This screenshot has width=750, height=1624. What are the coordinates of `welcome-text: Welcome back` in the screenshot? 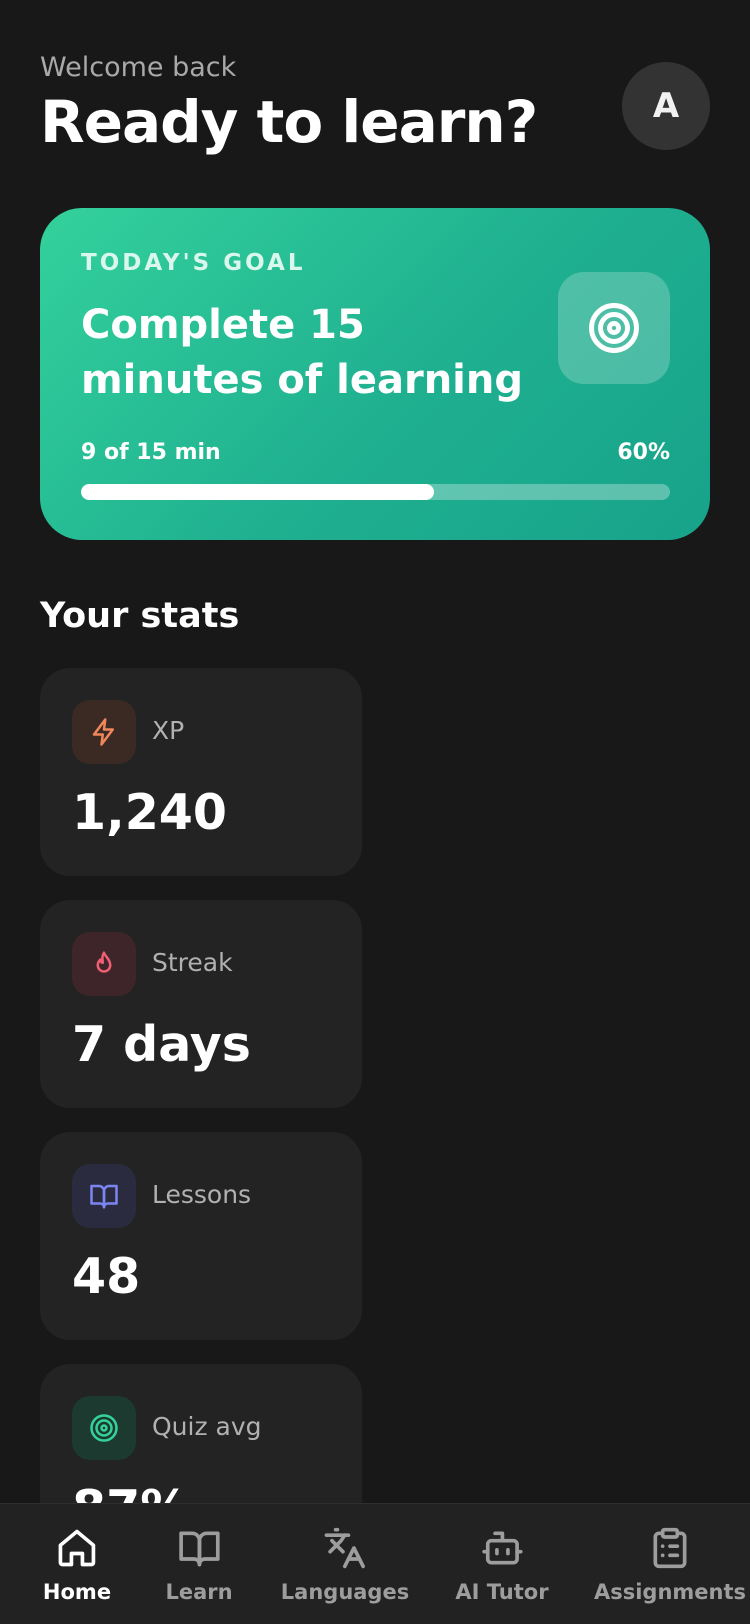 It's located at (138, 67).